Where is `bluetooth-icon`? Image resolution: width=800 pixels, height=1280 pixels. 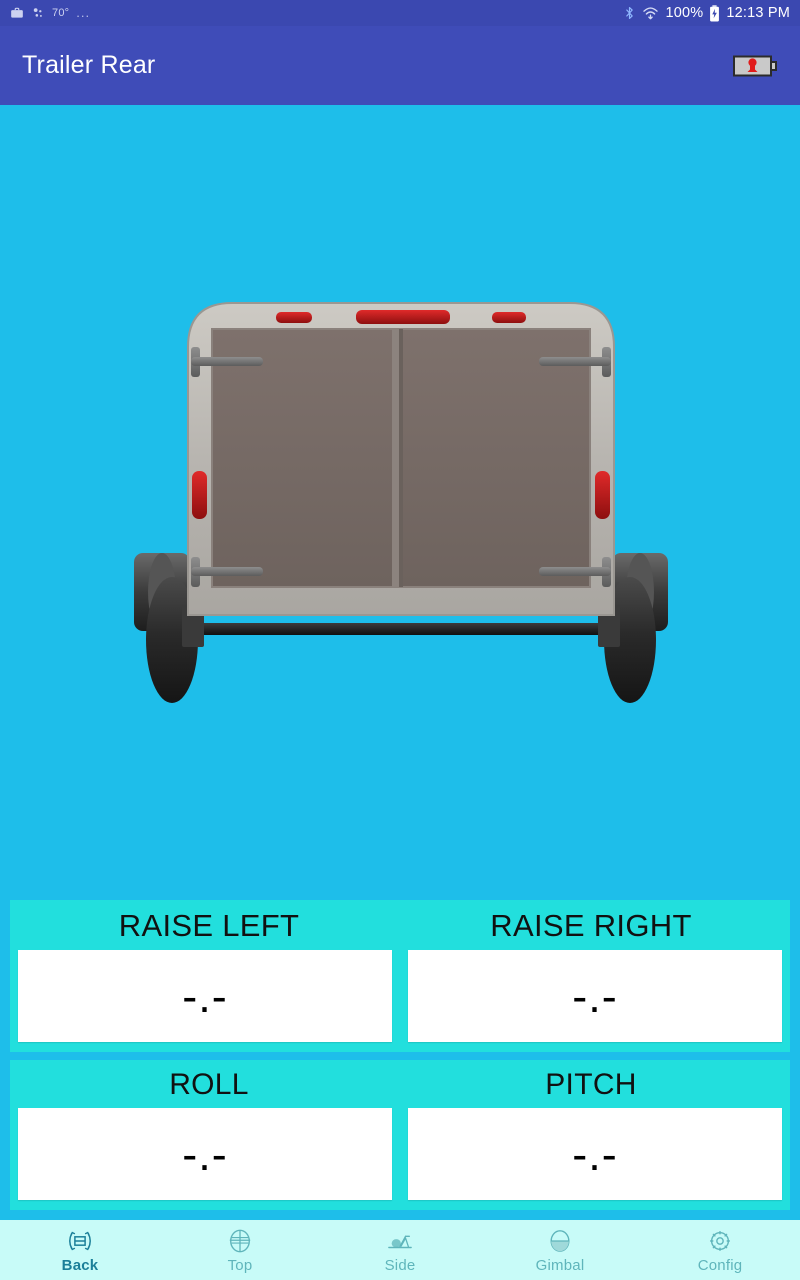
bluetooth-icon is located at coordinates (629, 13).